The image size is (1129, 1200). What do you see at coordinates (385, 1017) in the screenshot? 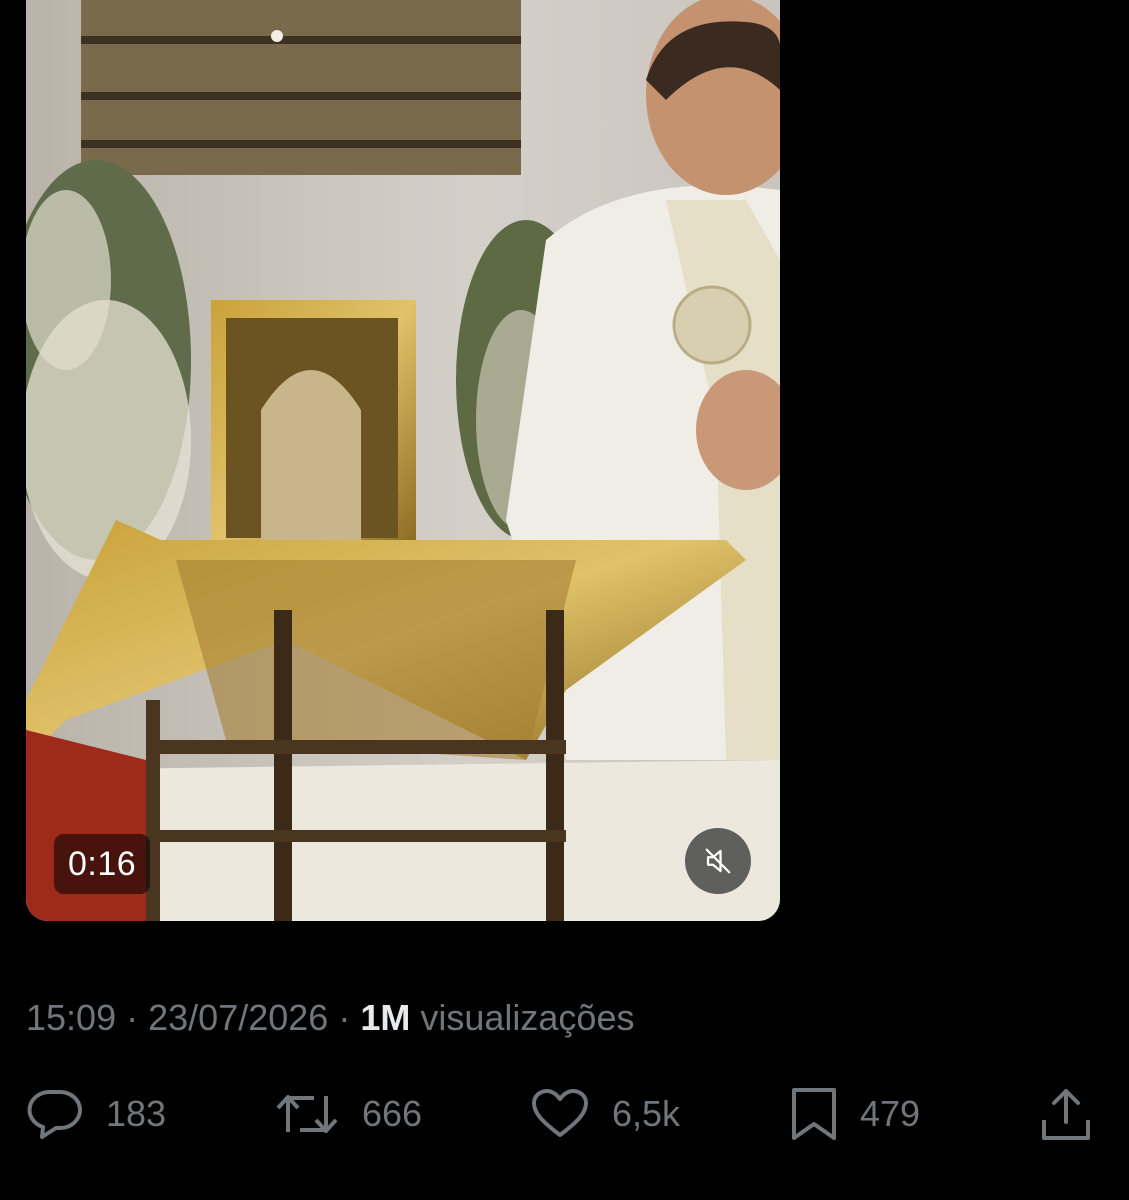
I see `views-count: 1M` at bounding box center [385, 1017].